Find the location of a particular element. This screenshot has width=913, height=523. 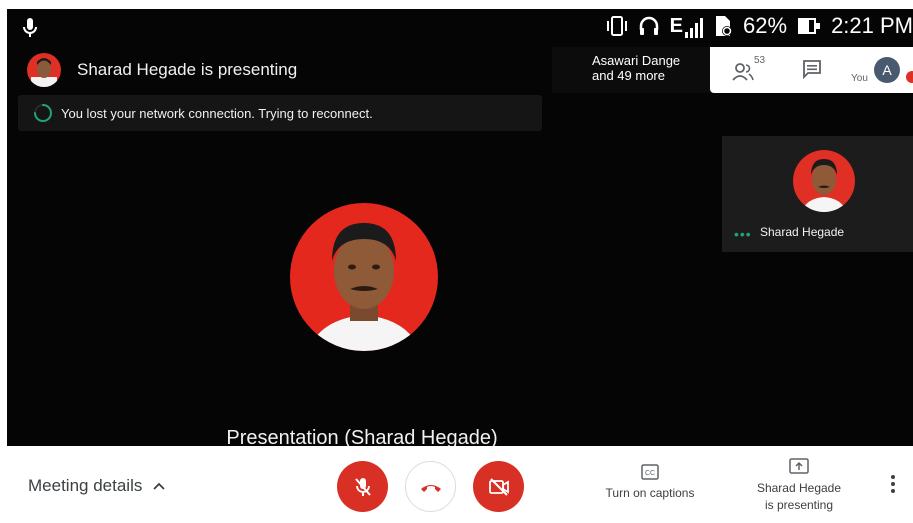

participants-summary: Asawari Dange and 49 more is located at coordinates (631, 70).